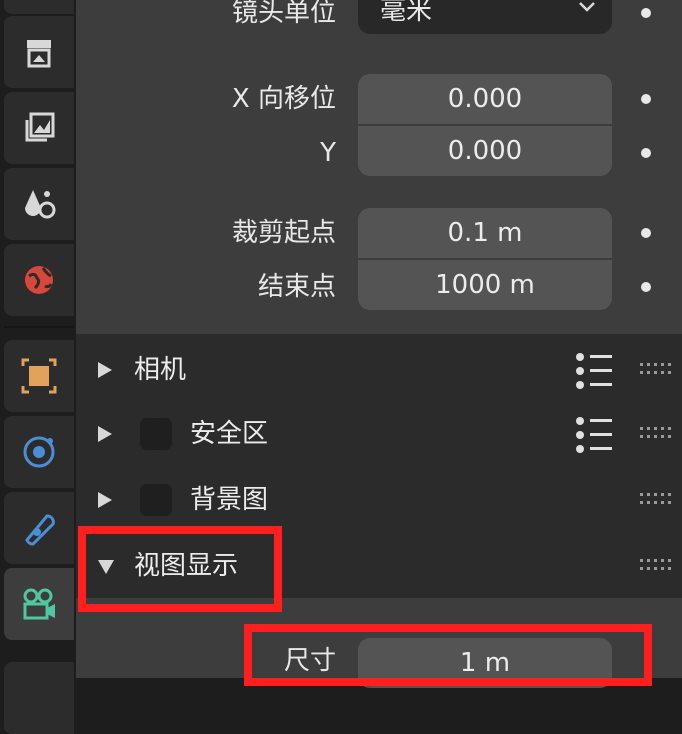 The image size is (682, 734). Describe the element at coordinates (156, 434) in the screenshot. I see `safe-areas-checkbox` at that location.